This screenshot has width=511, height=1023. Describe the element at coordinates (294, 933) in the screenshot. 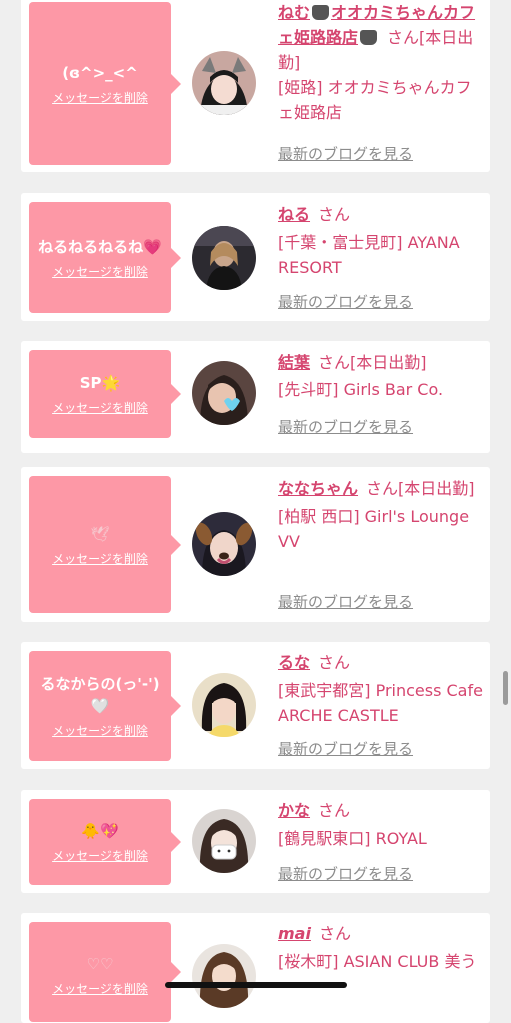

I see `cast-name-link: mai` at that location.